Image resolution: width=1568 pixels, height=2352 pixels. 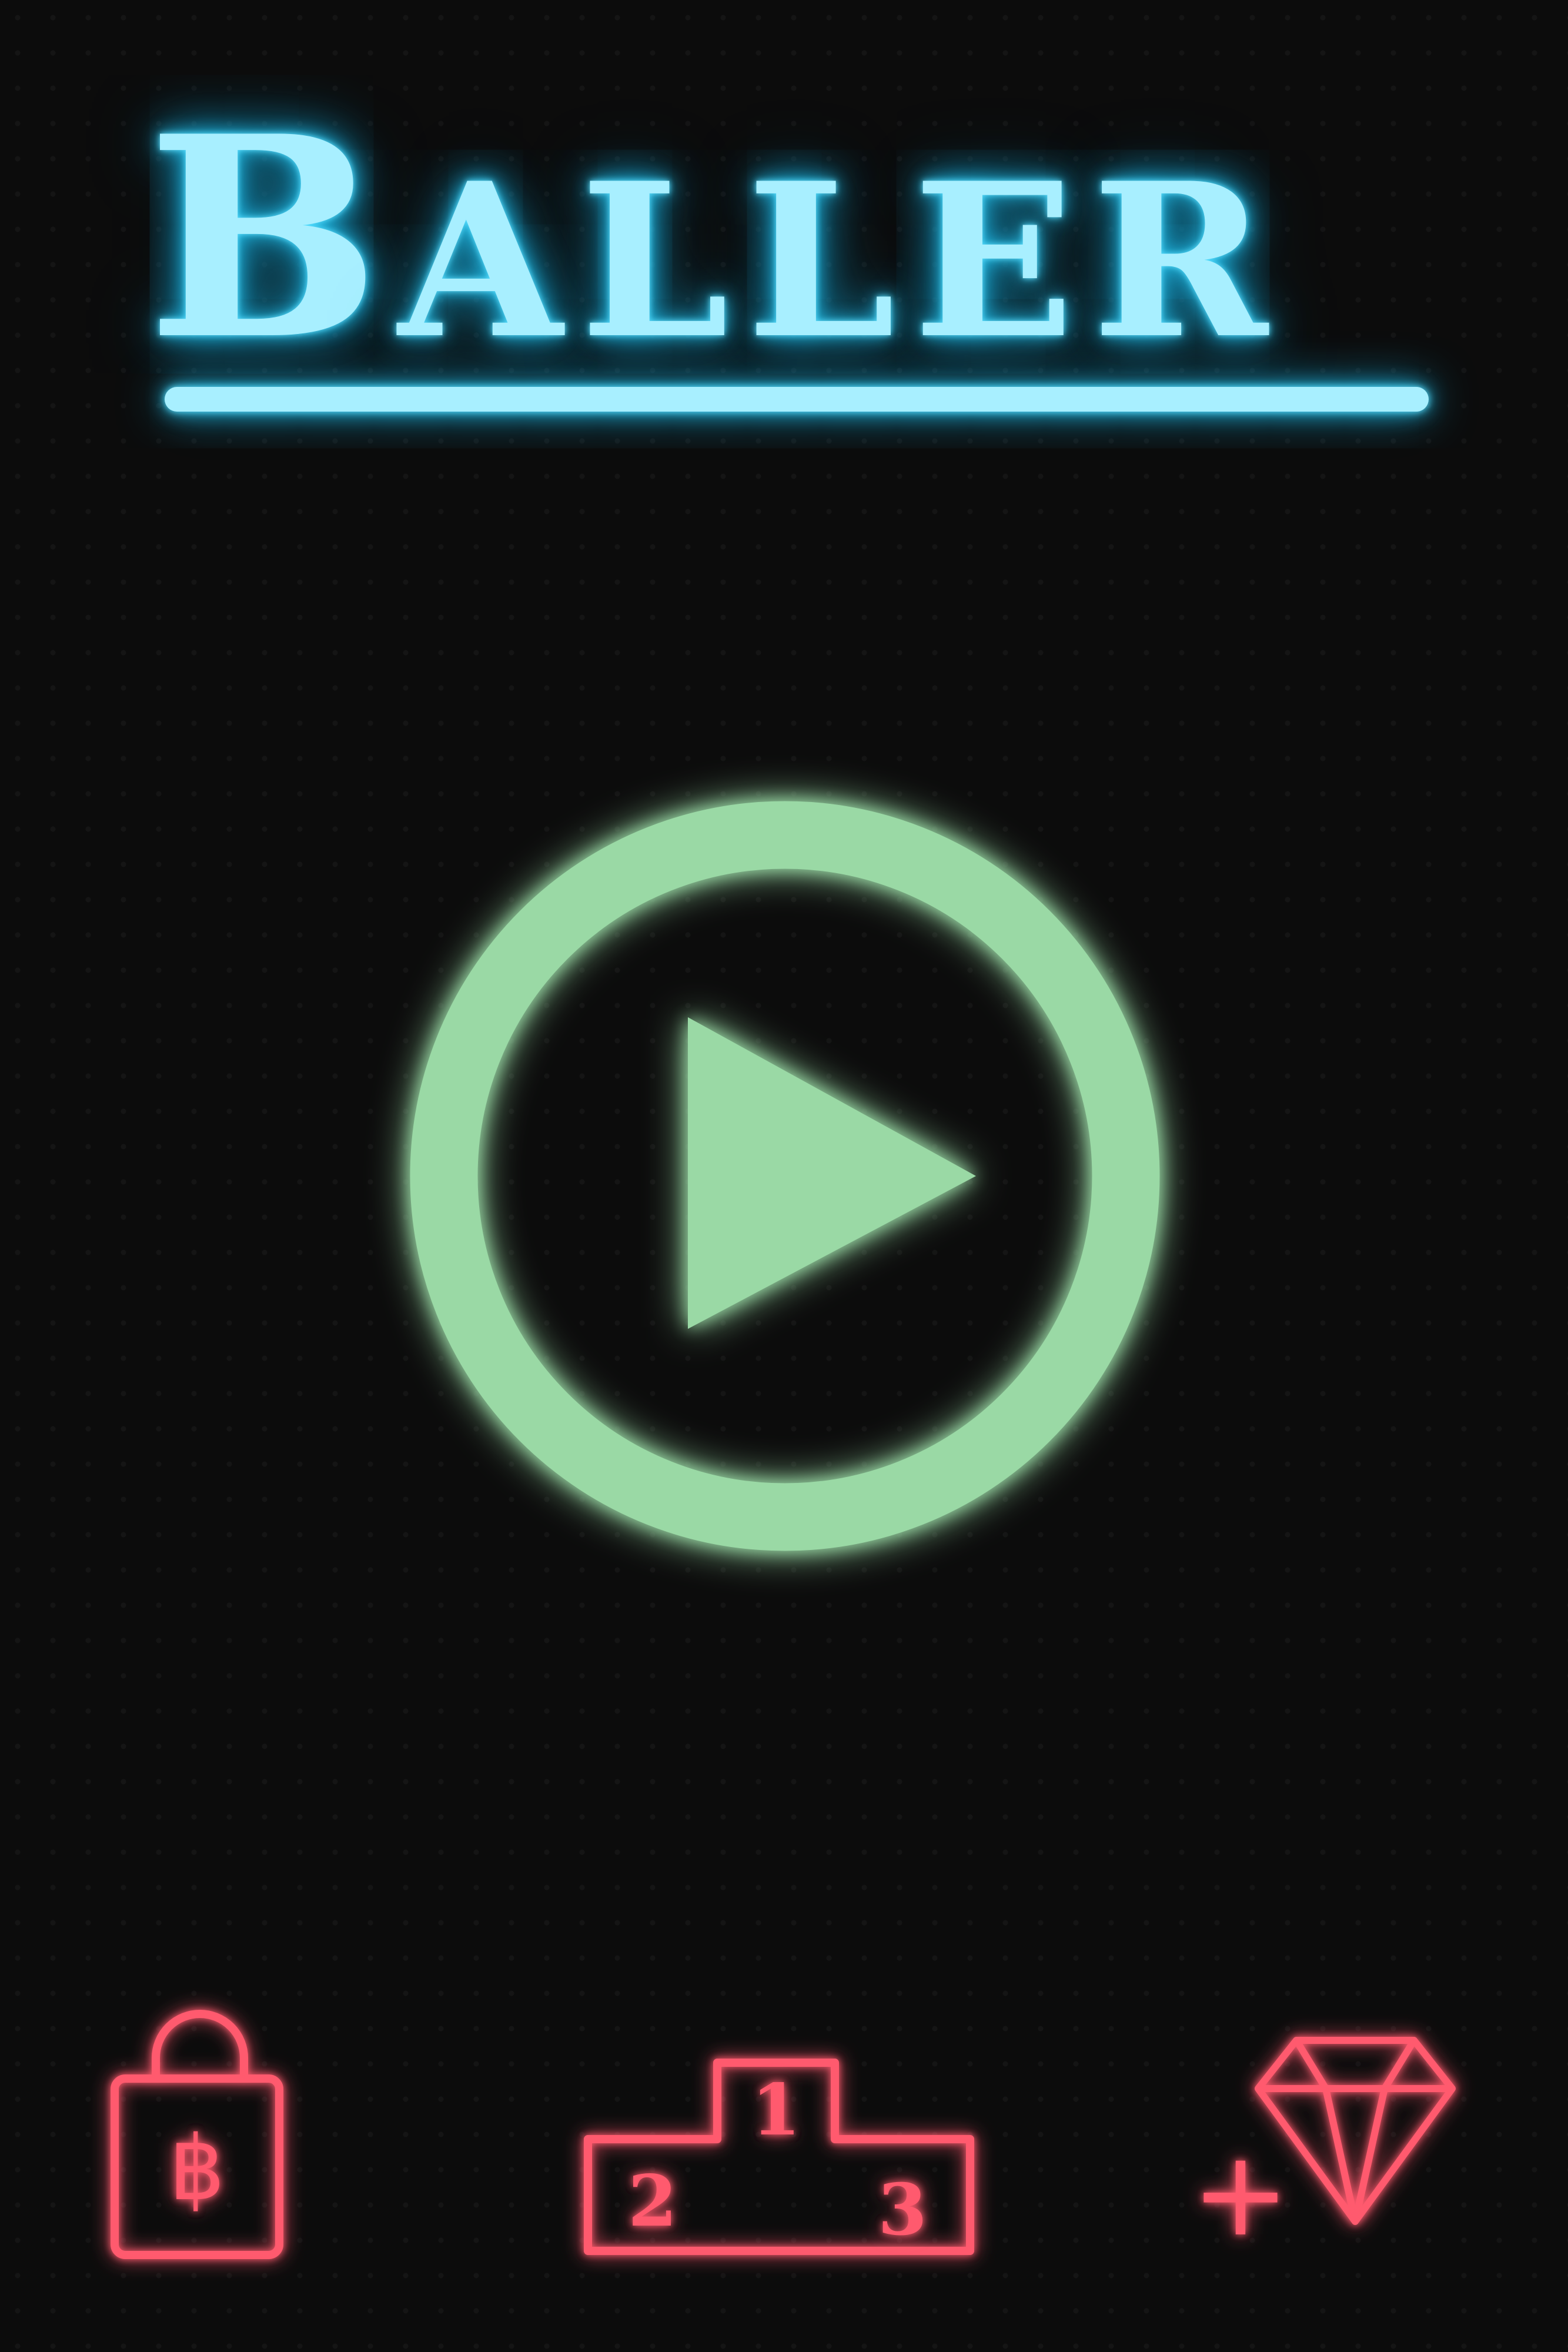 What do you see at coordinates (273, 238) in the screenshot?
I see `title-first-letter: B` at bounding box center [273, 238].